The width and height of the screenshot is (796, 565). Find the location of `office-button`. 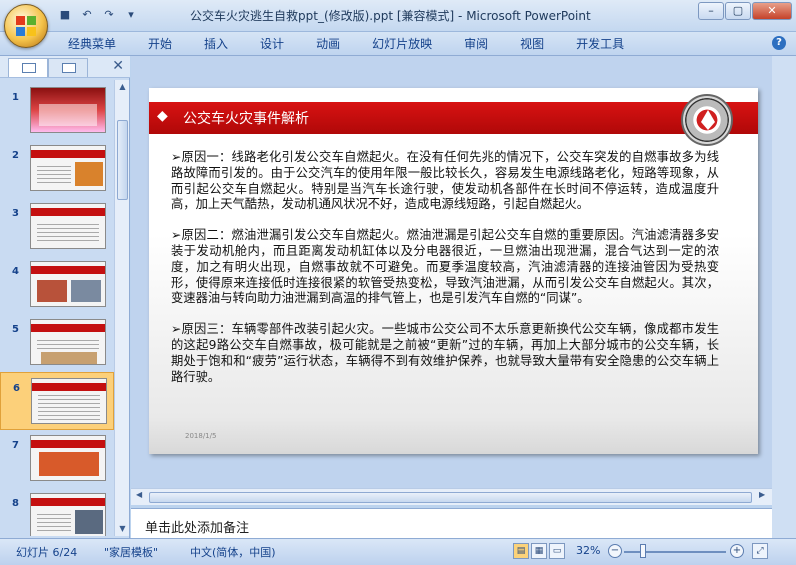

office-button is located at coordinates (26, 26).